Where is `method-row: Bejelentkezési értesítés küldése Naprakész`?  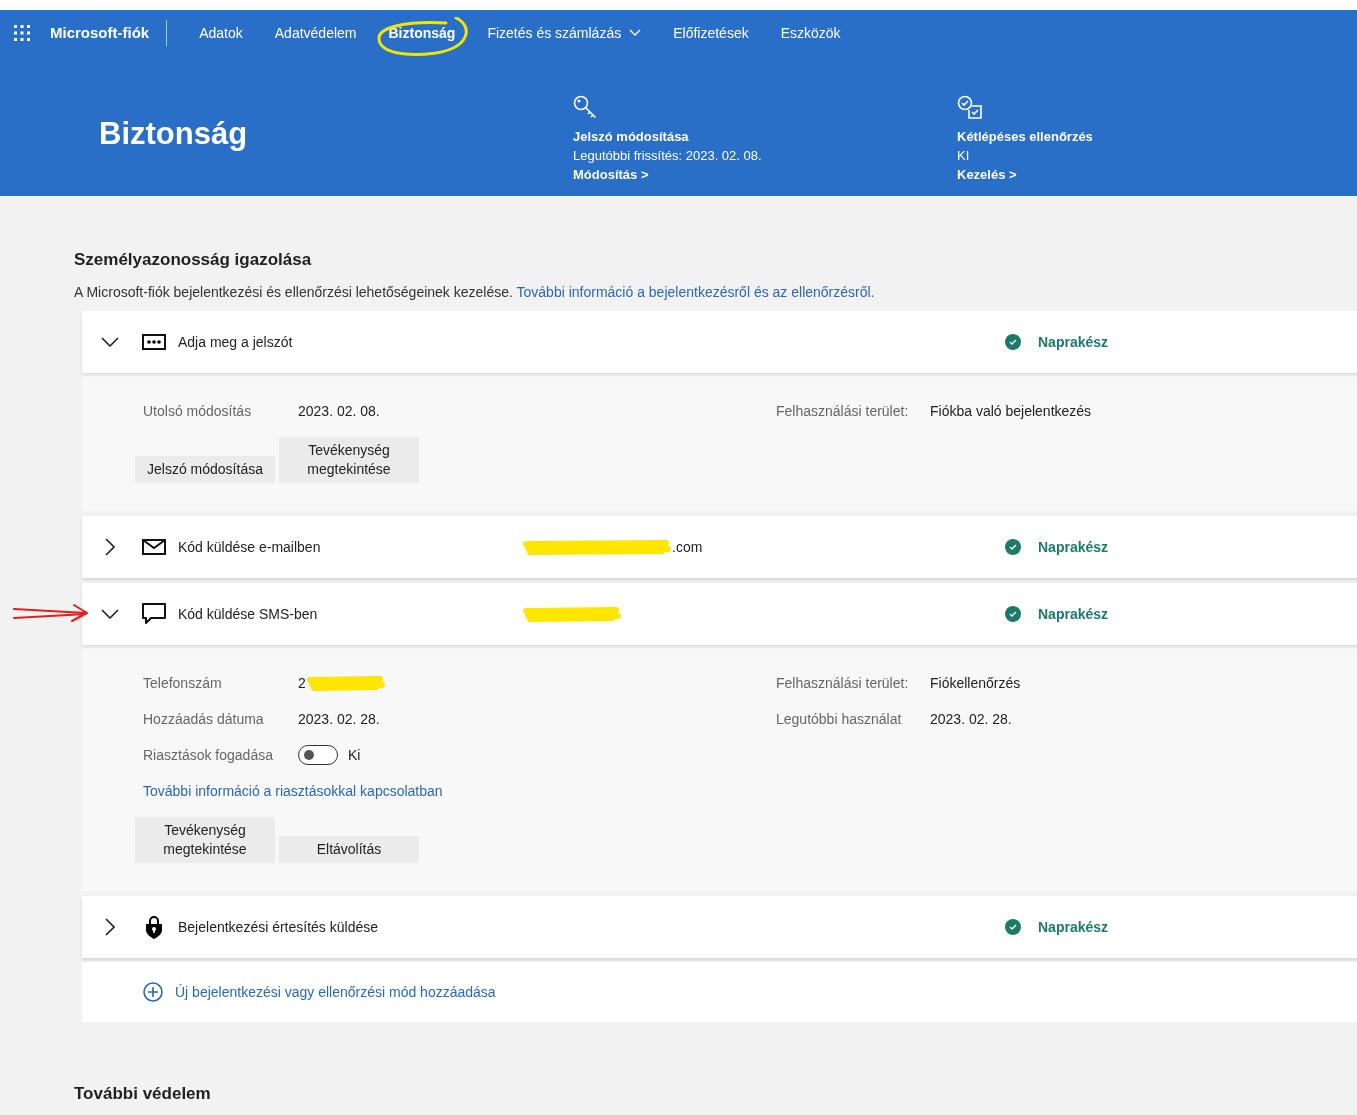
method-row: Bejelentkezési értesítés küldése Naprakész is located at coordinates (719, 927).